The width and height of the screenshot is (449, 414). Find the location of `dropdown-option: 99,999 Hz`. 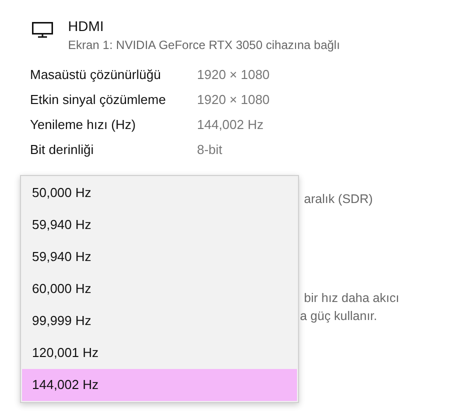

dropdown-option: 99,999 Hz is located at coordinates (159, 321).